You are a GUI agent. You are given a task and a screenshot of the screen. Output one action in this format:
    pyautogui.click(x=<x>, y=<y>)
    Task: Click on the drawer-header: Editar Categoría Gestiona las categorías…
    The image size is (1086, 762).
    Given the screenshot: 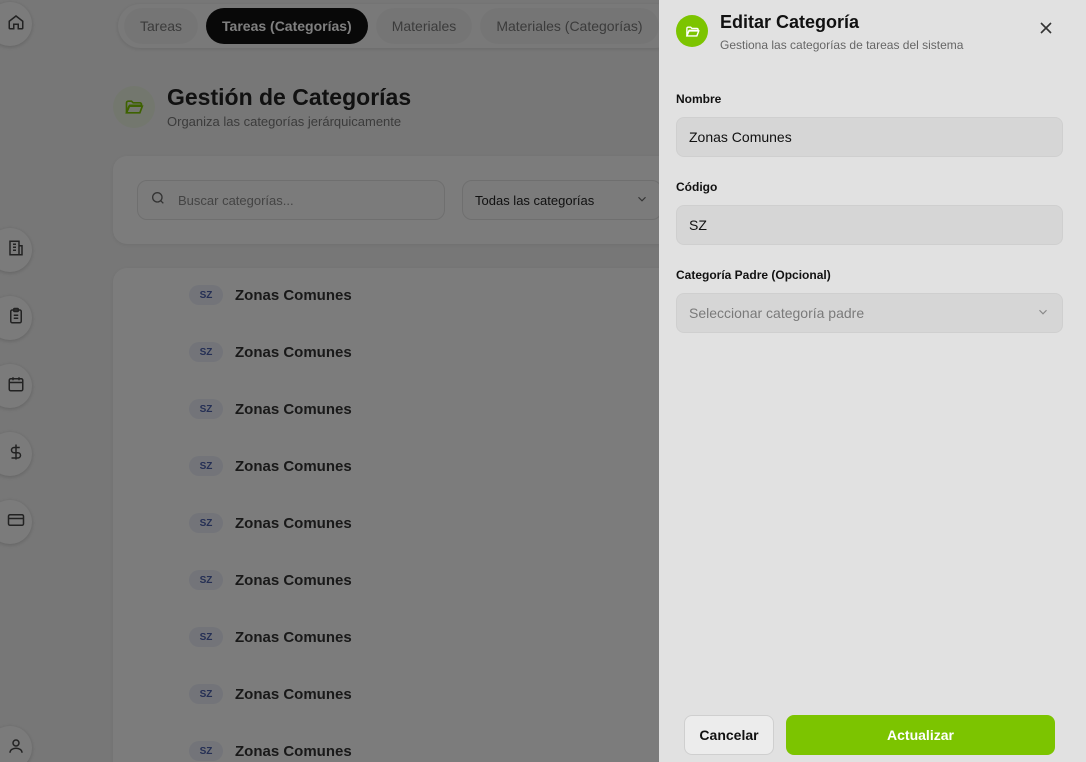 What is the action you would take?
    pyautogui.click(x=819, y=32)
    